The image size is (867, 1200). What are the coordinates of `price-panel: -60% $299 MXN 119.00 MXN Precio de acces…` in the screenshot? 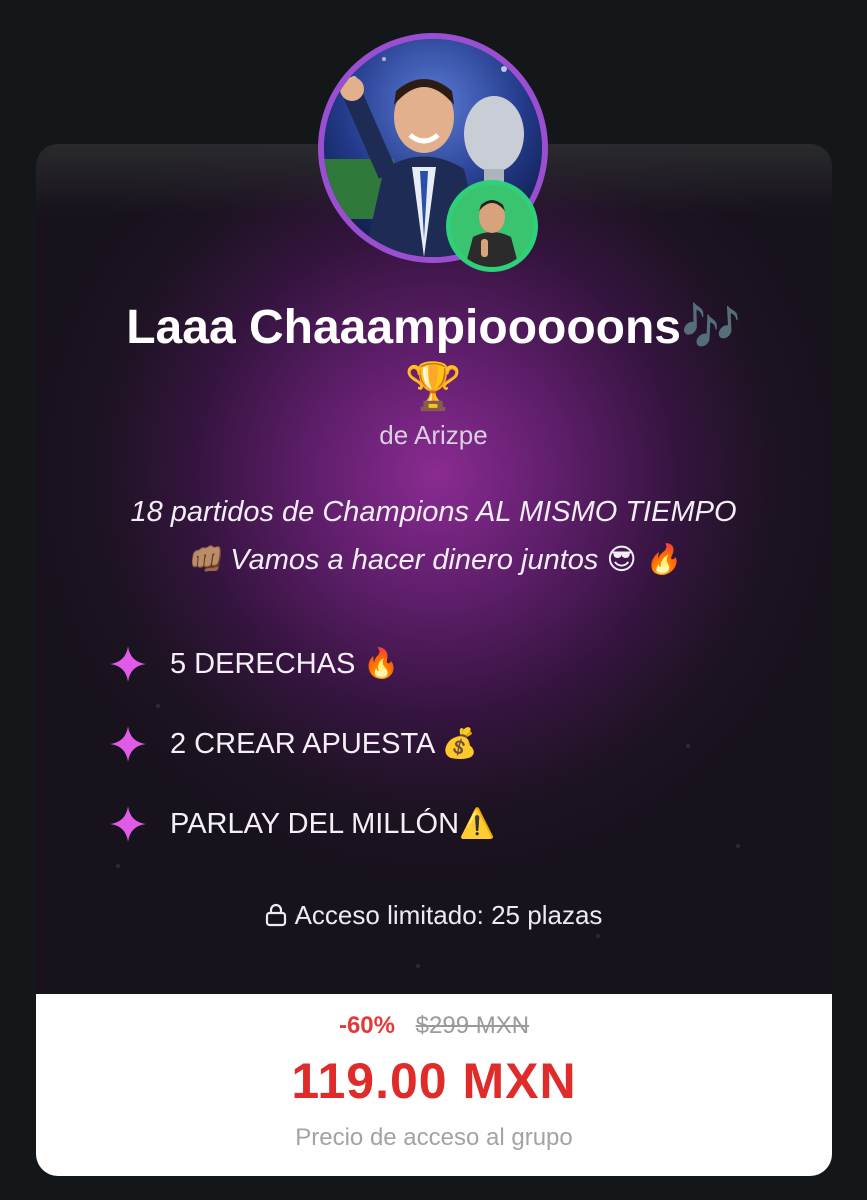 It's located at (434, 1085).